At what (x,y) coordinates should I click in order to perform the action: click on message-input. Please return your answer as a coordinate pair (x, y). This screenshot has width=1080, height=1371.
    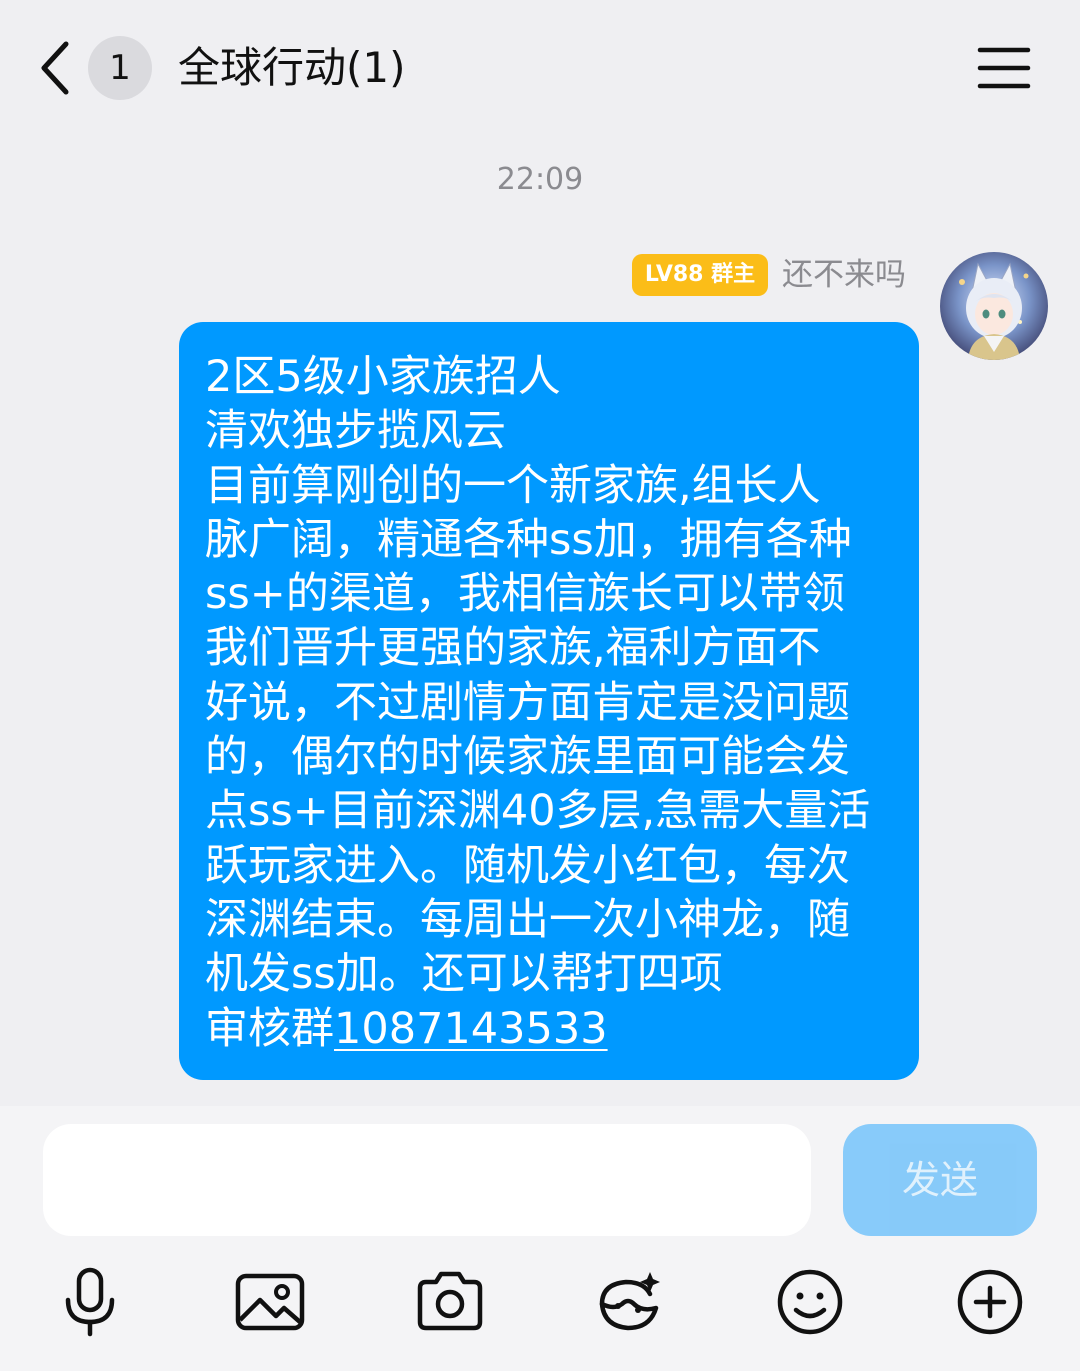
    Looking at the image, I should click on (427, 1180).